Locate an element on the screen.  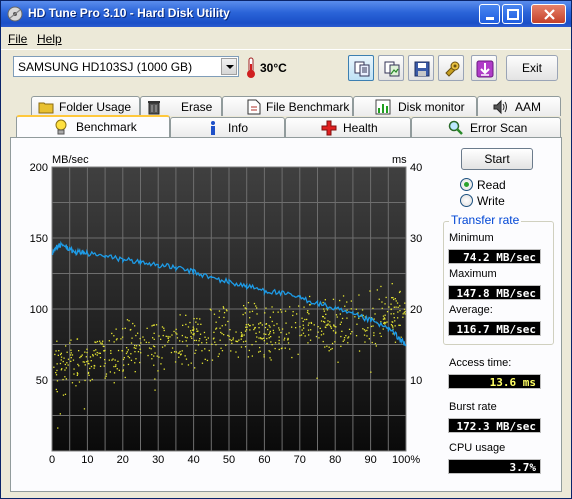
read-radio: Read is located at coordinates (495, 185).